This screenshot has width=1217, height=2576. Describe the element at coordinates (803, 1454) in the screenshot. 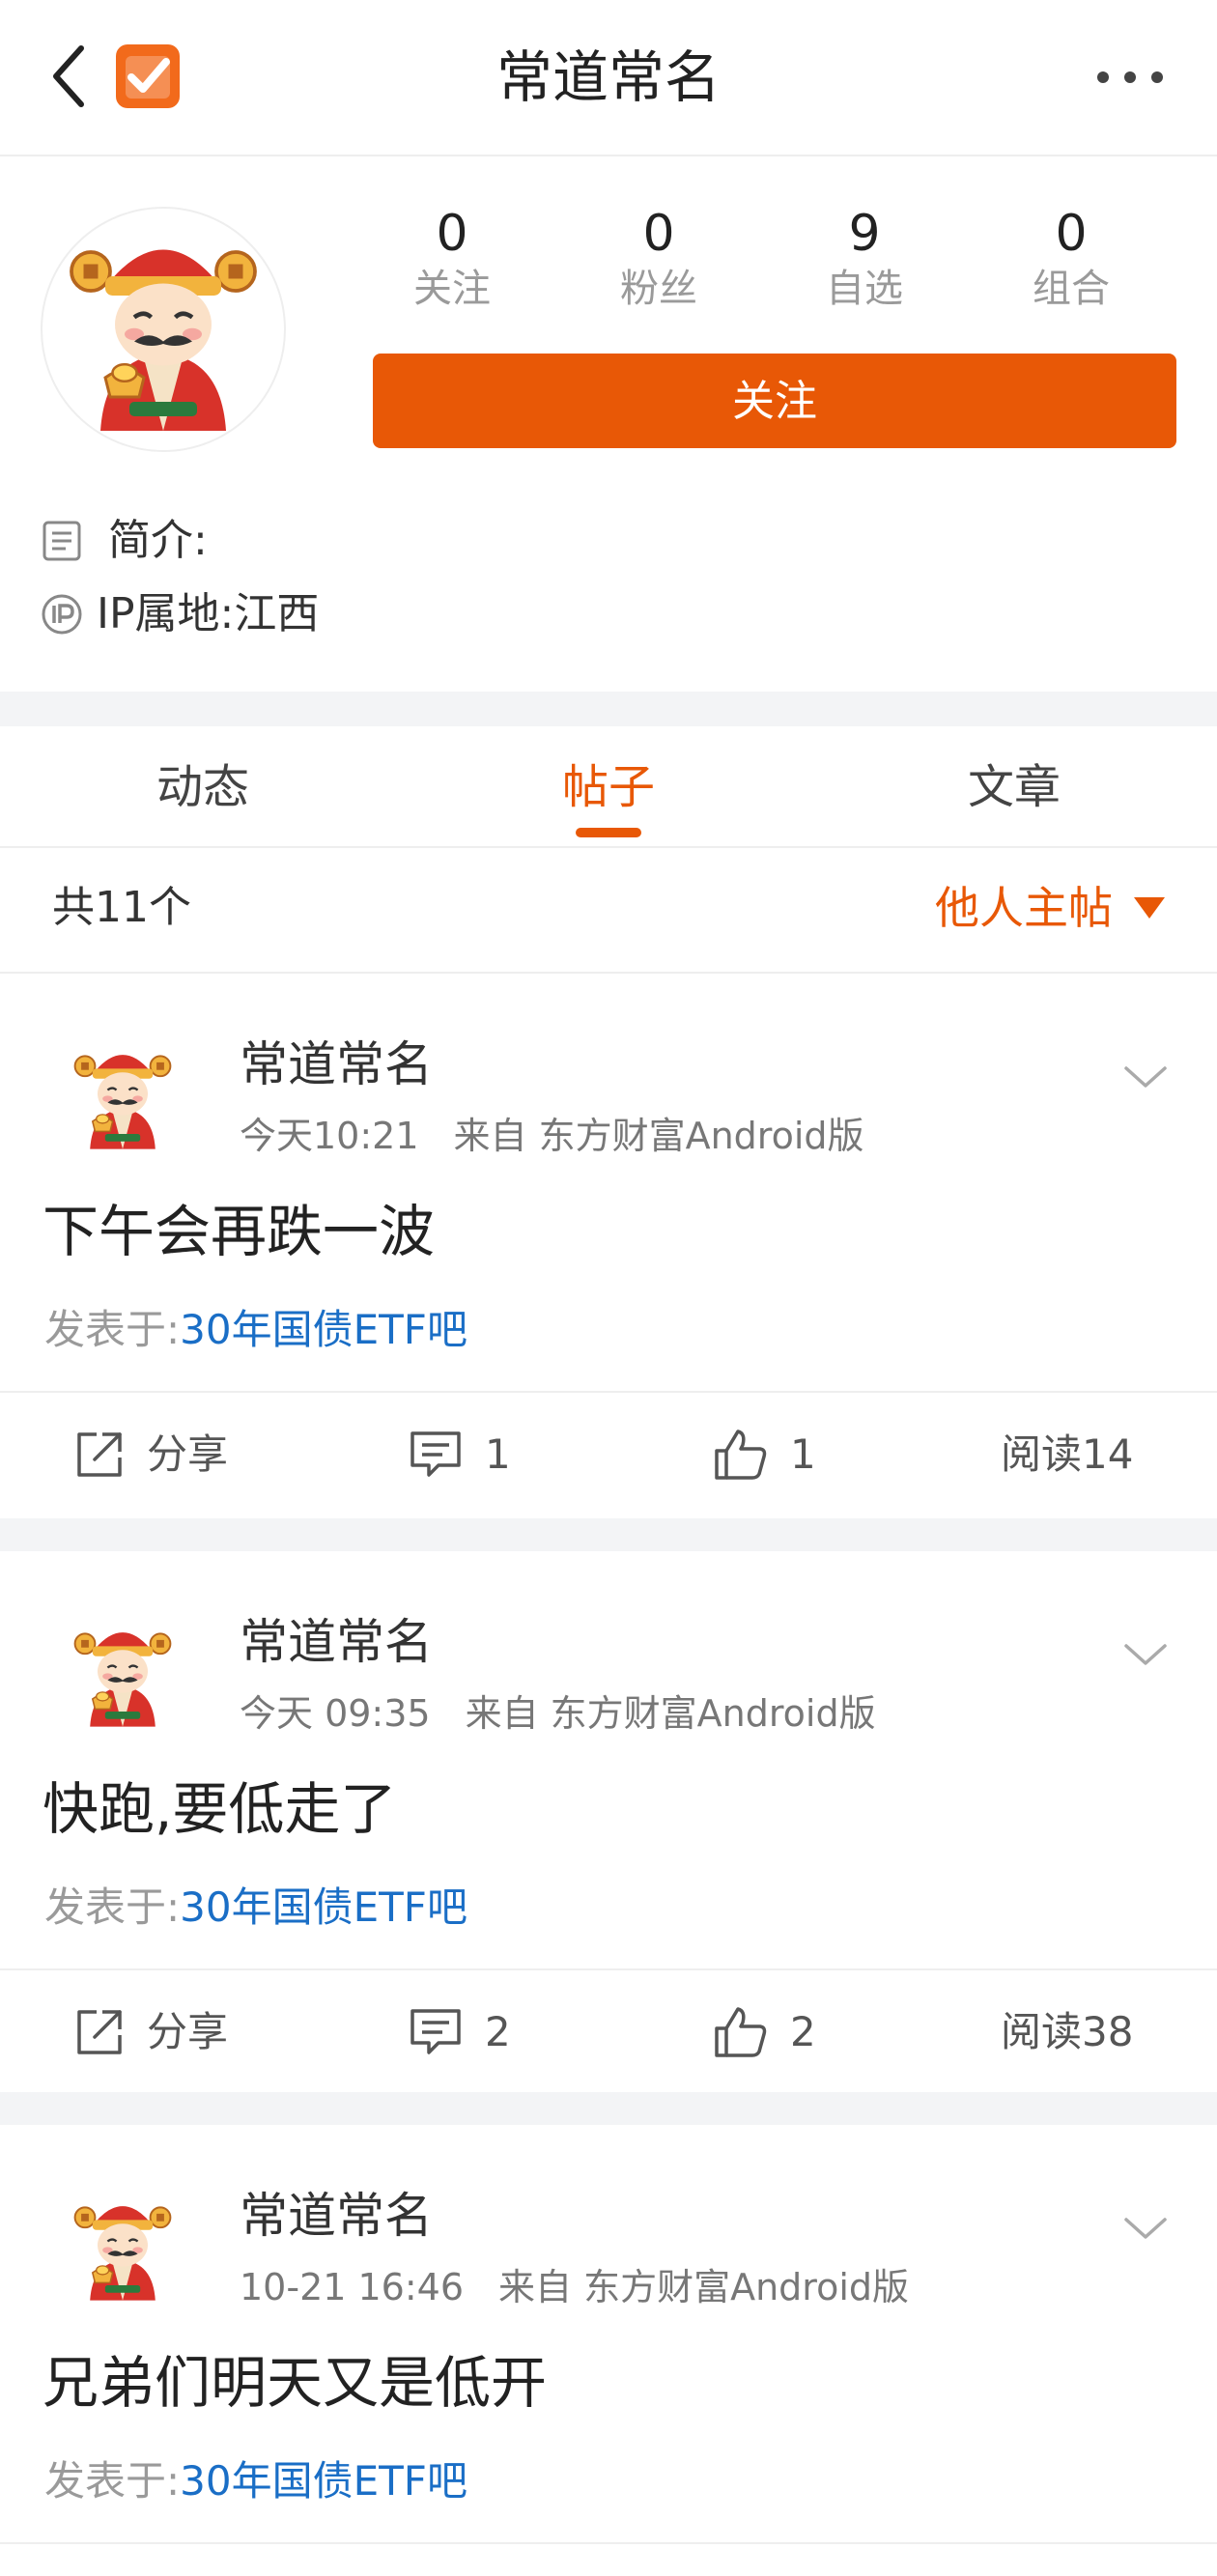

I see `like-count: 1` at that location.